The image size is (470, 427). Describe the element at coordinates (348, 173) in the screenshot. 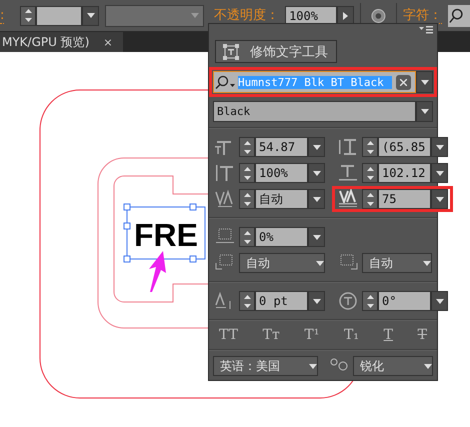

I see `horizontal-scale-icon` at that location.